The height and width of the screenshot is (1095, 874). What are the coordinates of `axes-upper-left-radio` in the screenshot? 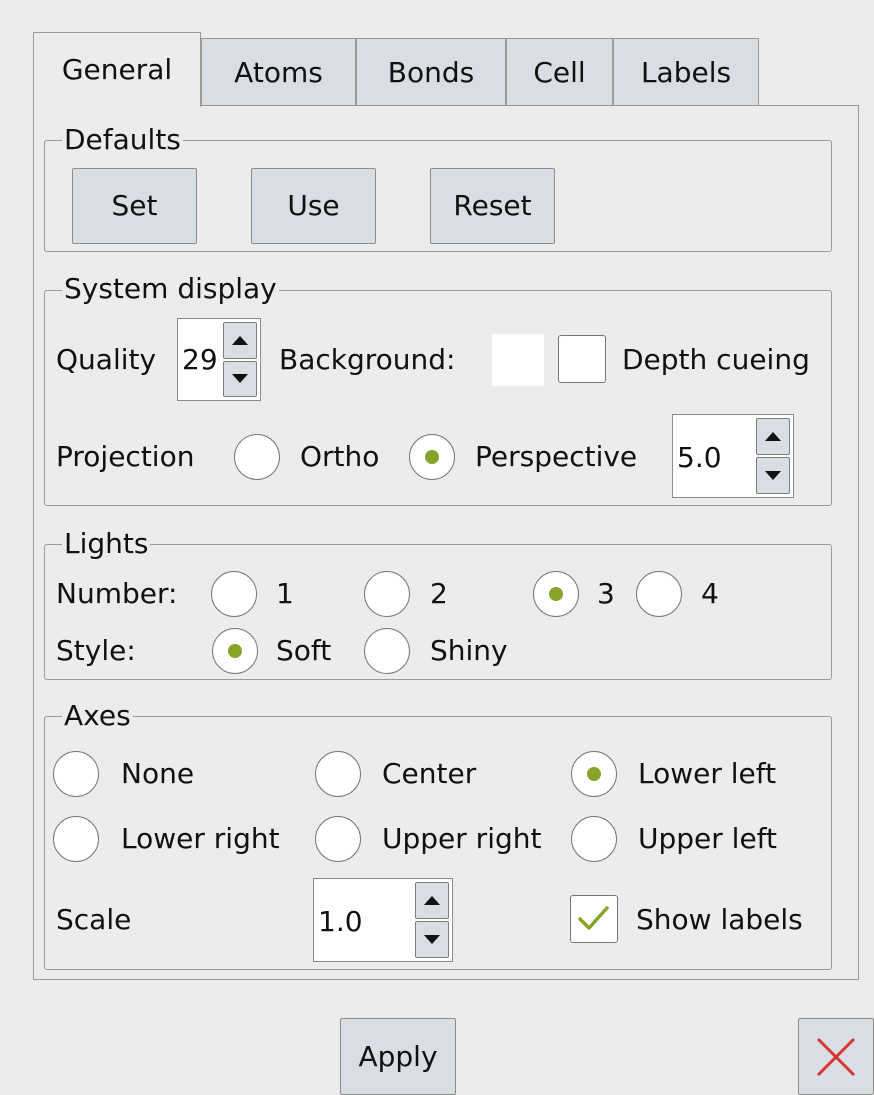 It's located at (594, 839).